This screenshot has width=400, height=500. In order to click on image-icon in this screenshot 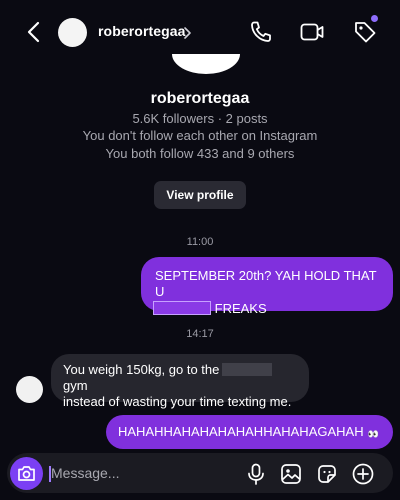, I will do `click(291, 474)`.